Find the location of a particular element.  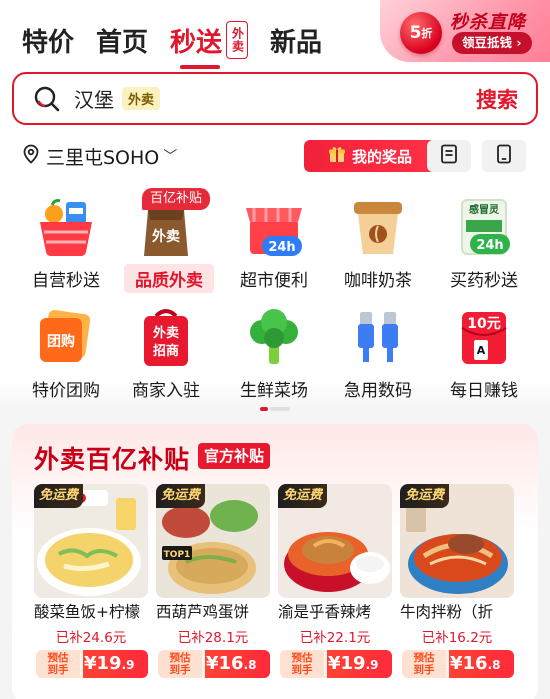

dish-subsidy: 已补28.1元 is located at coordinates (213, 638).